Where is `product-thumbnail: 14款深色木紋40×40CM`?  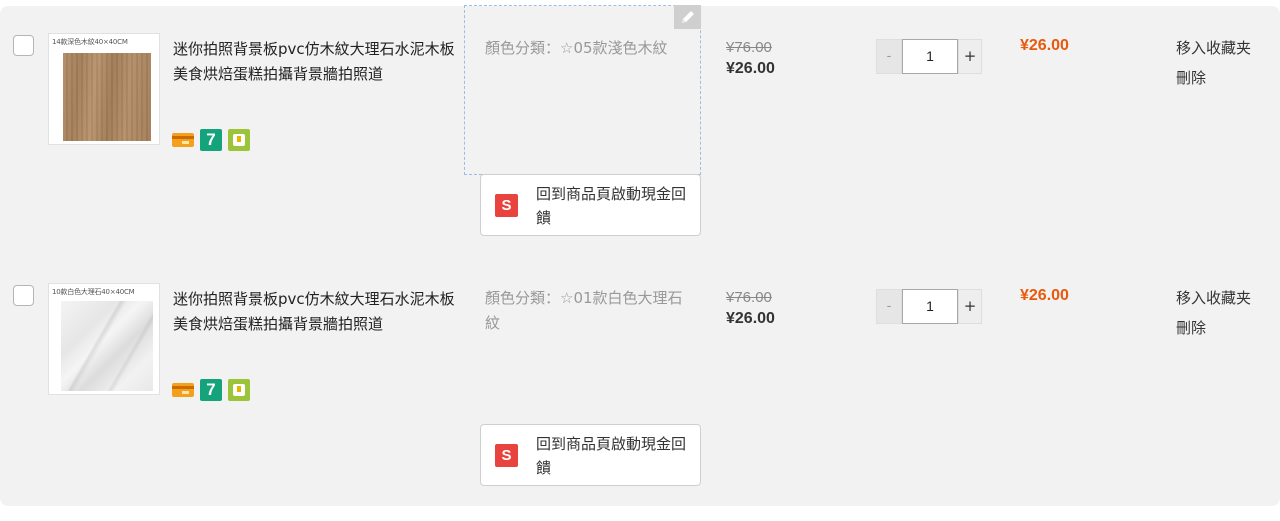 product-thumbnail: 14款深色木紋40×40CM is located at coordinates (104, 89).